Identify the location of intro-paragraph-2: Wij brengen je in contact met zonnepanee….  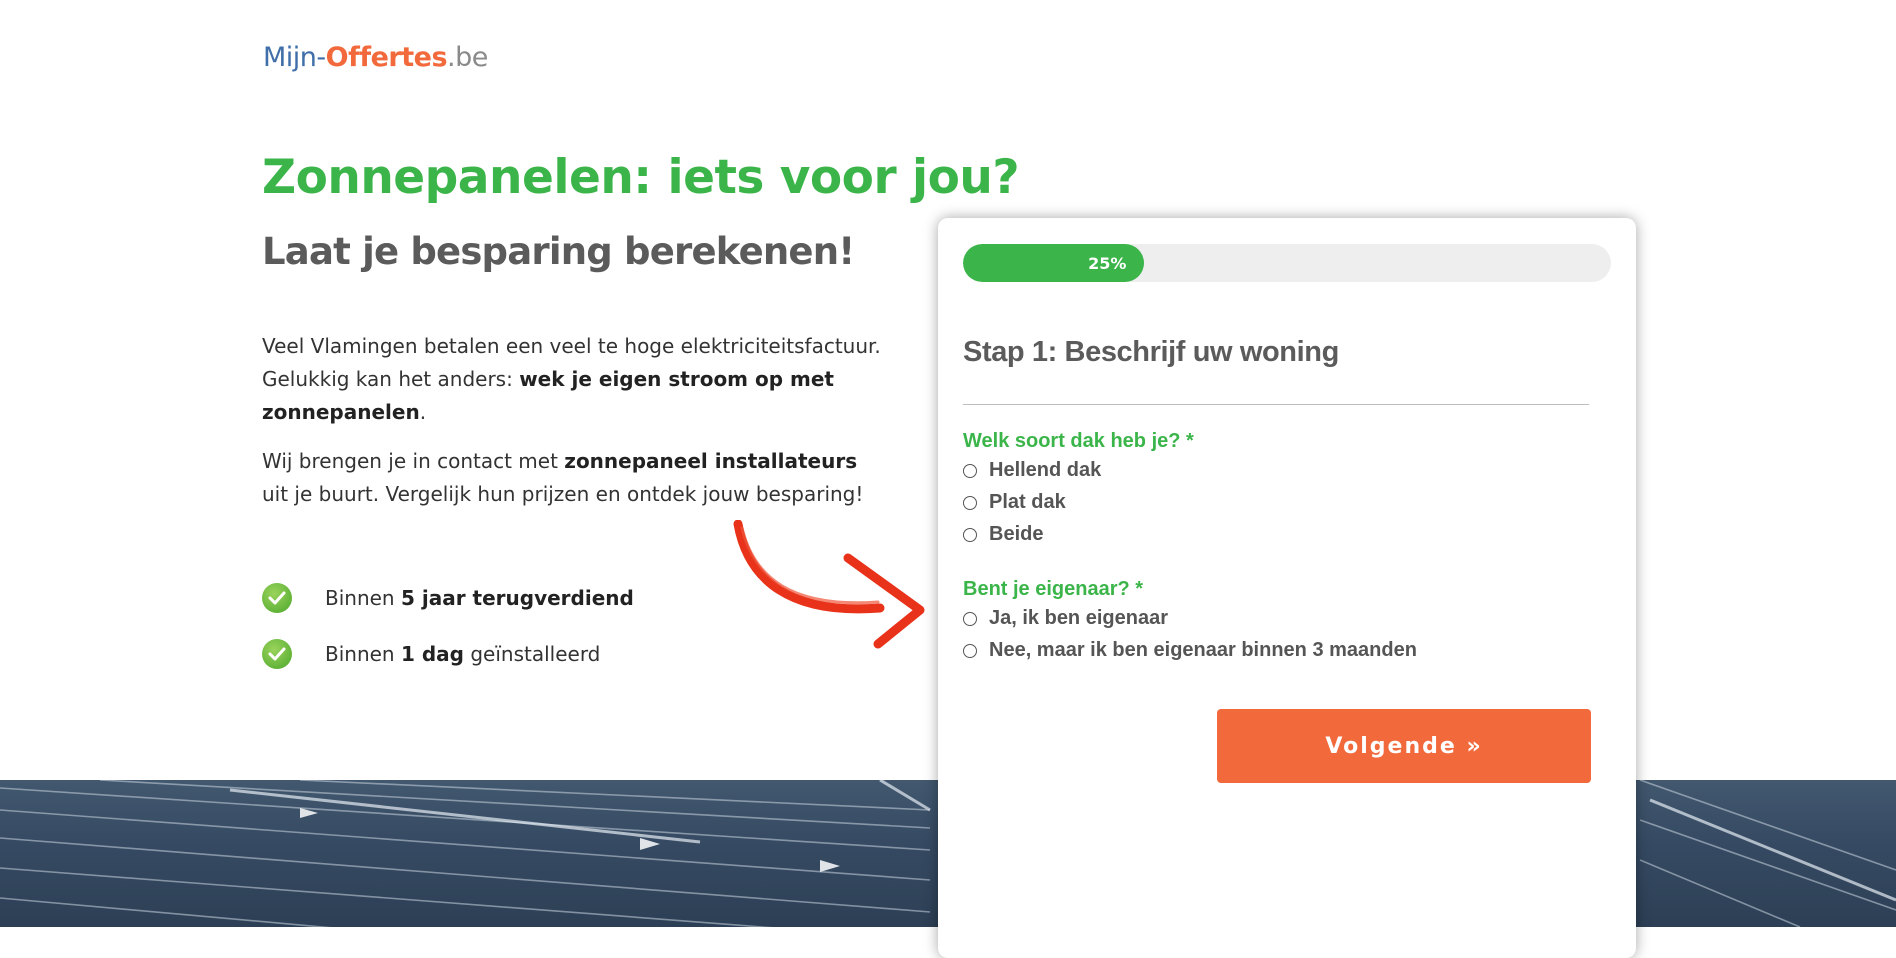
(572, 478).